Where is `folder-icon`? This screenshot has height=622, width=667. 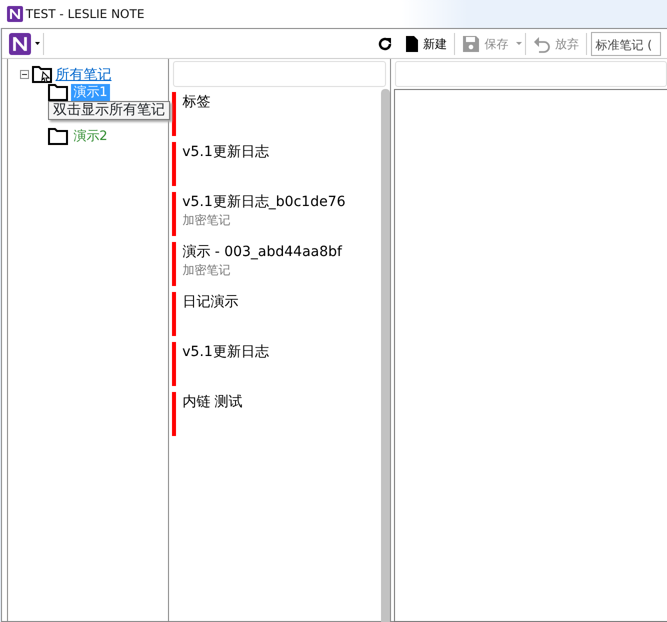 folder-icon is located at coordinates (58, 136).